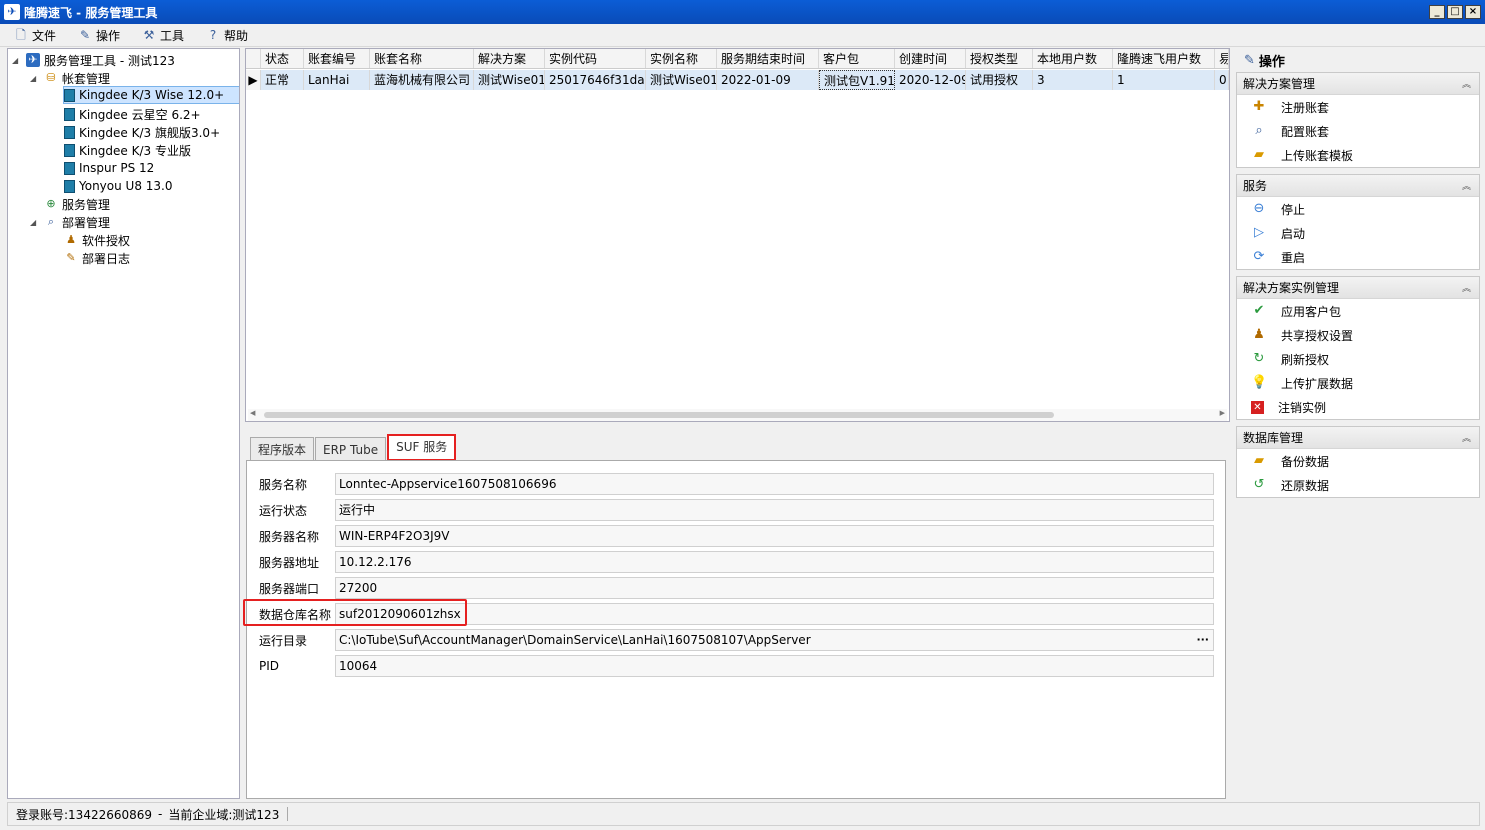 The width and height of the screenshot is (1485, 830). I want to click on row-pointer-icon: ▶, so click(253, 80).